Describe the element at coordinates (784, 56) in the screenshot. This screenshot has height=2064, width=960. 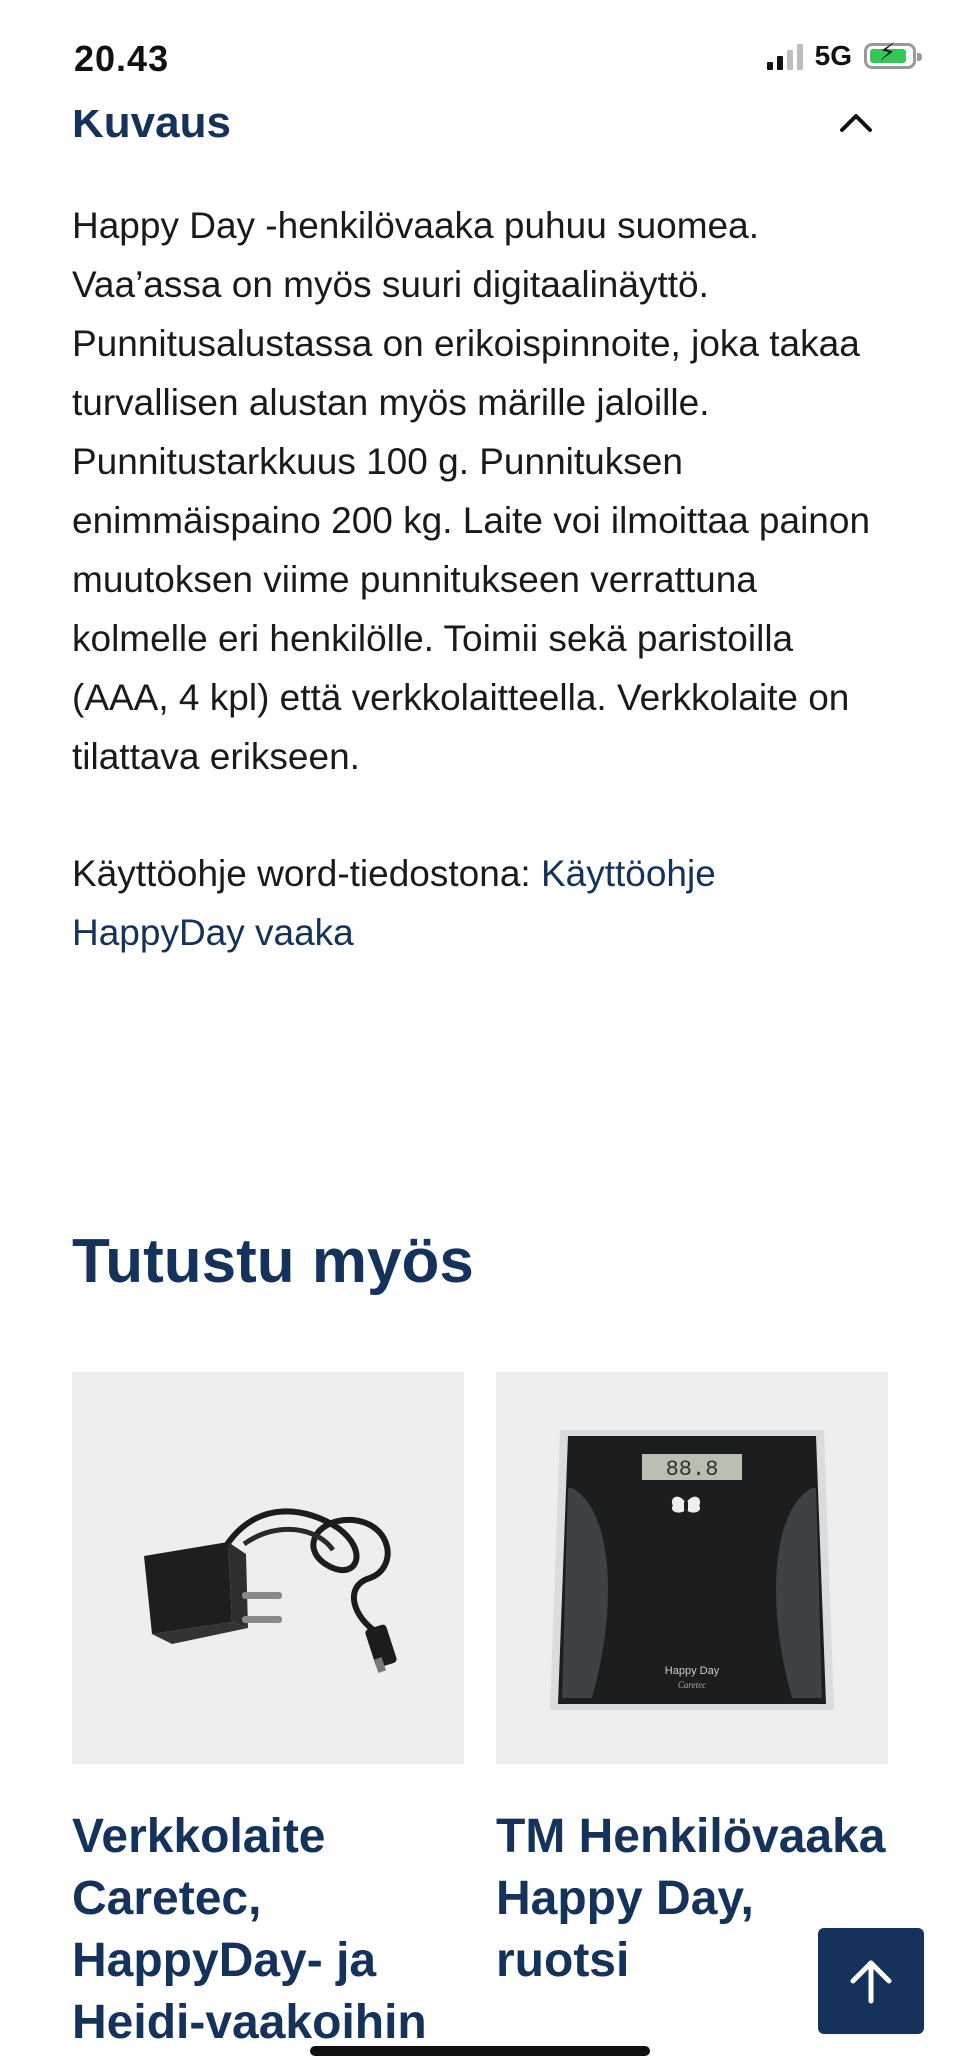
I see `cellular-signal-icon` at that location.